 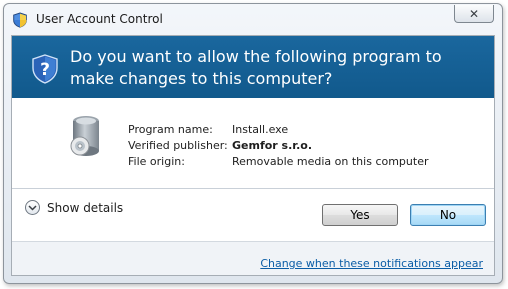 I want to click on file-origin-value: Removable media on this computer, so click(x=330, y=161).